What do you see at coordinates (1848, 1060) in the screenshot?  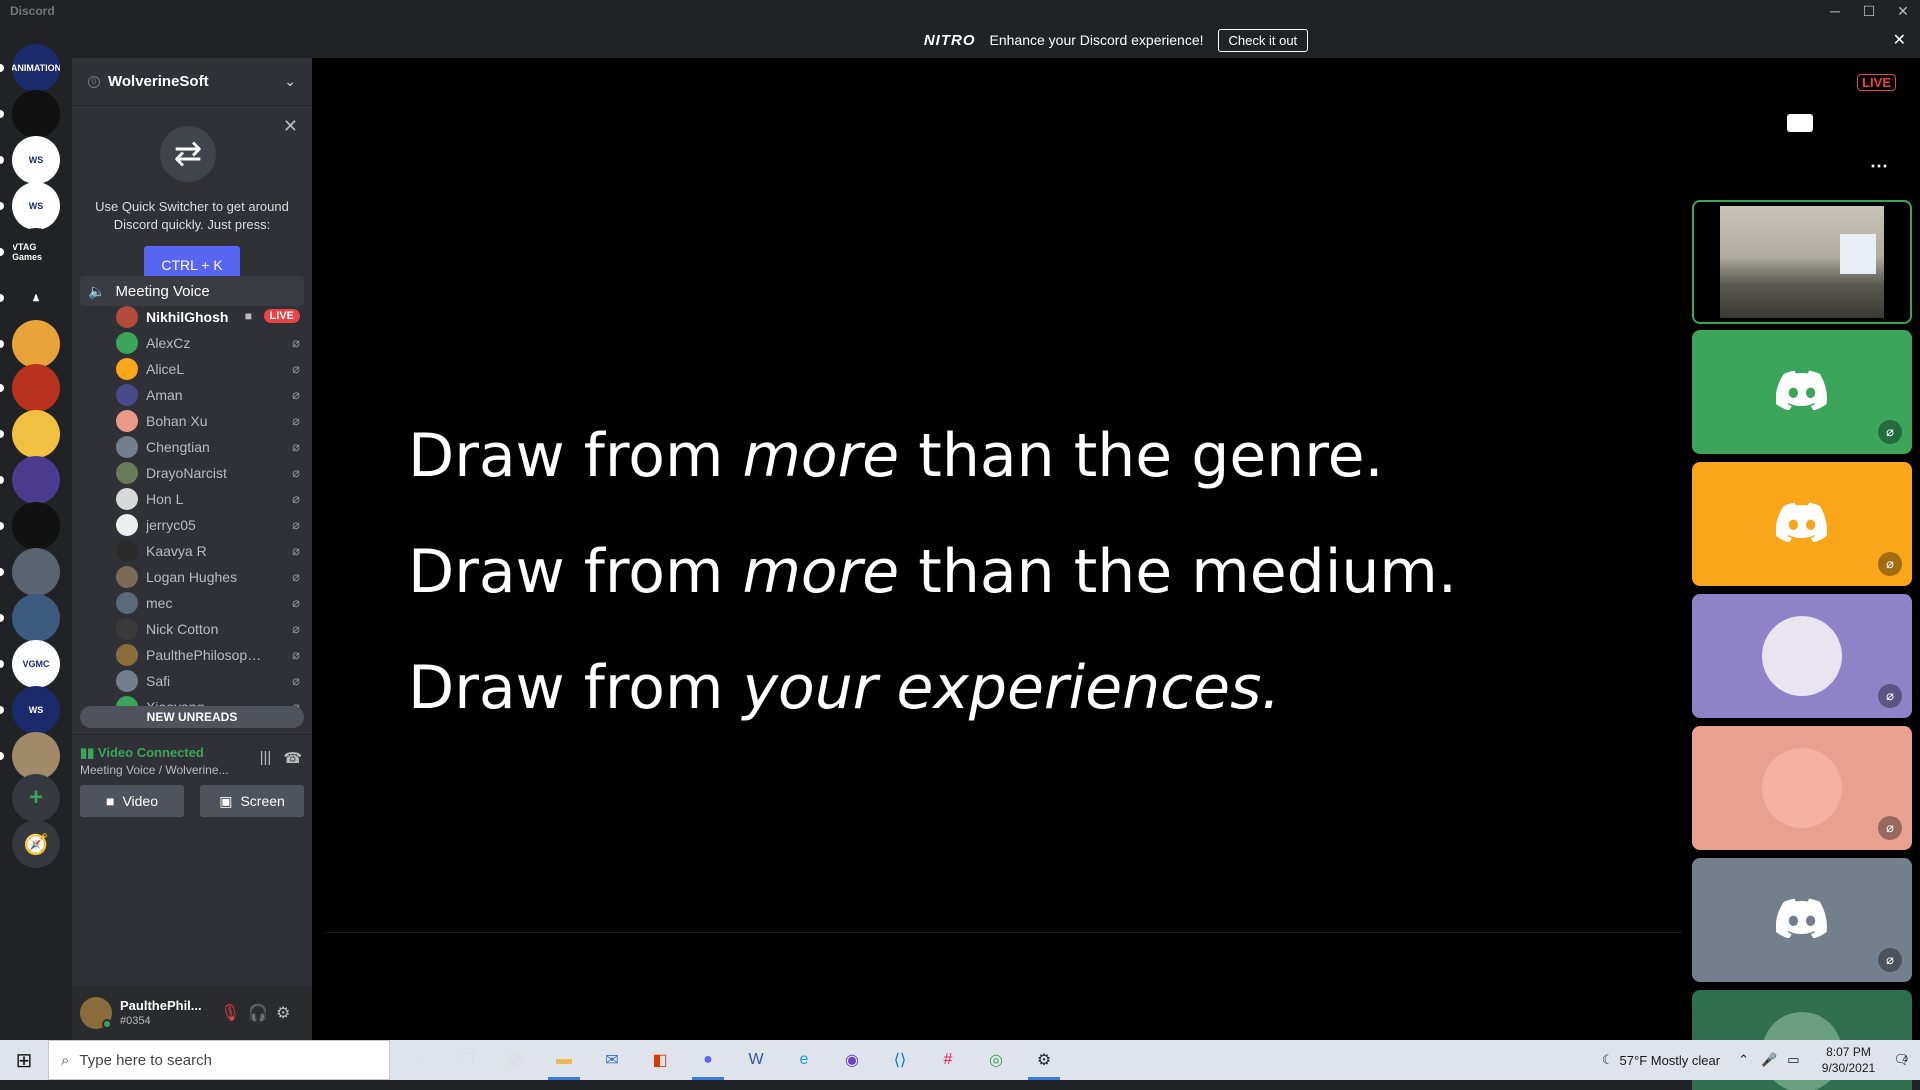 I see `clock: 8:07 PM 9/30/2021` at bounding box center [1848, 1060].